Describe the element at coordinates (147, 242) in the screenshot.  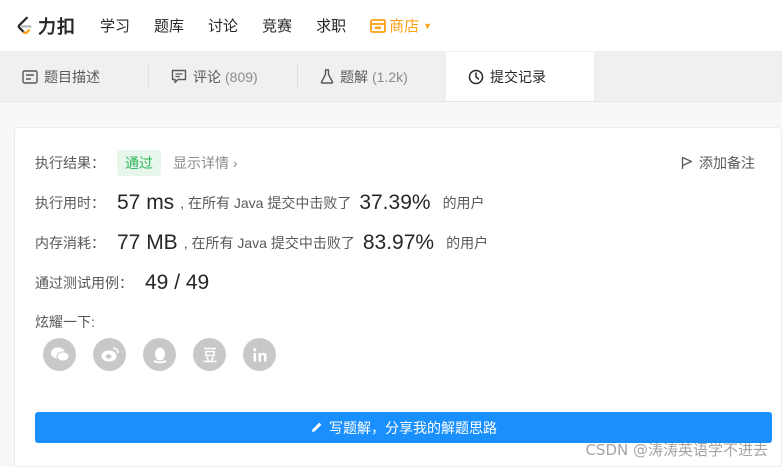
I see `memory-value: 77 MB` at that location.